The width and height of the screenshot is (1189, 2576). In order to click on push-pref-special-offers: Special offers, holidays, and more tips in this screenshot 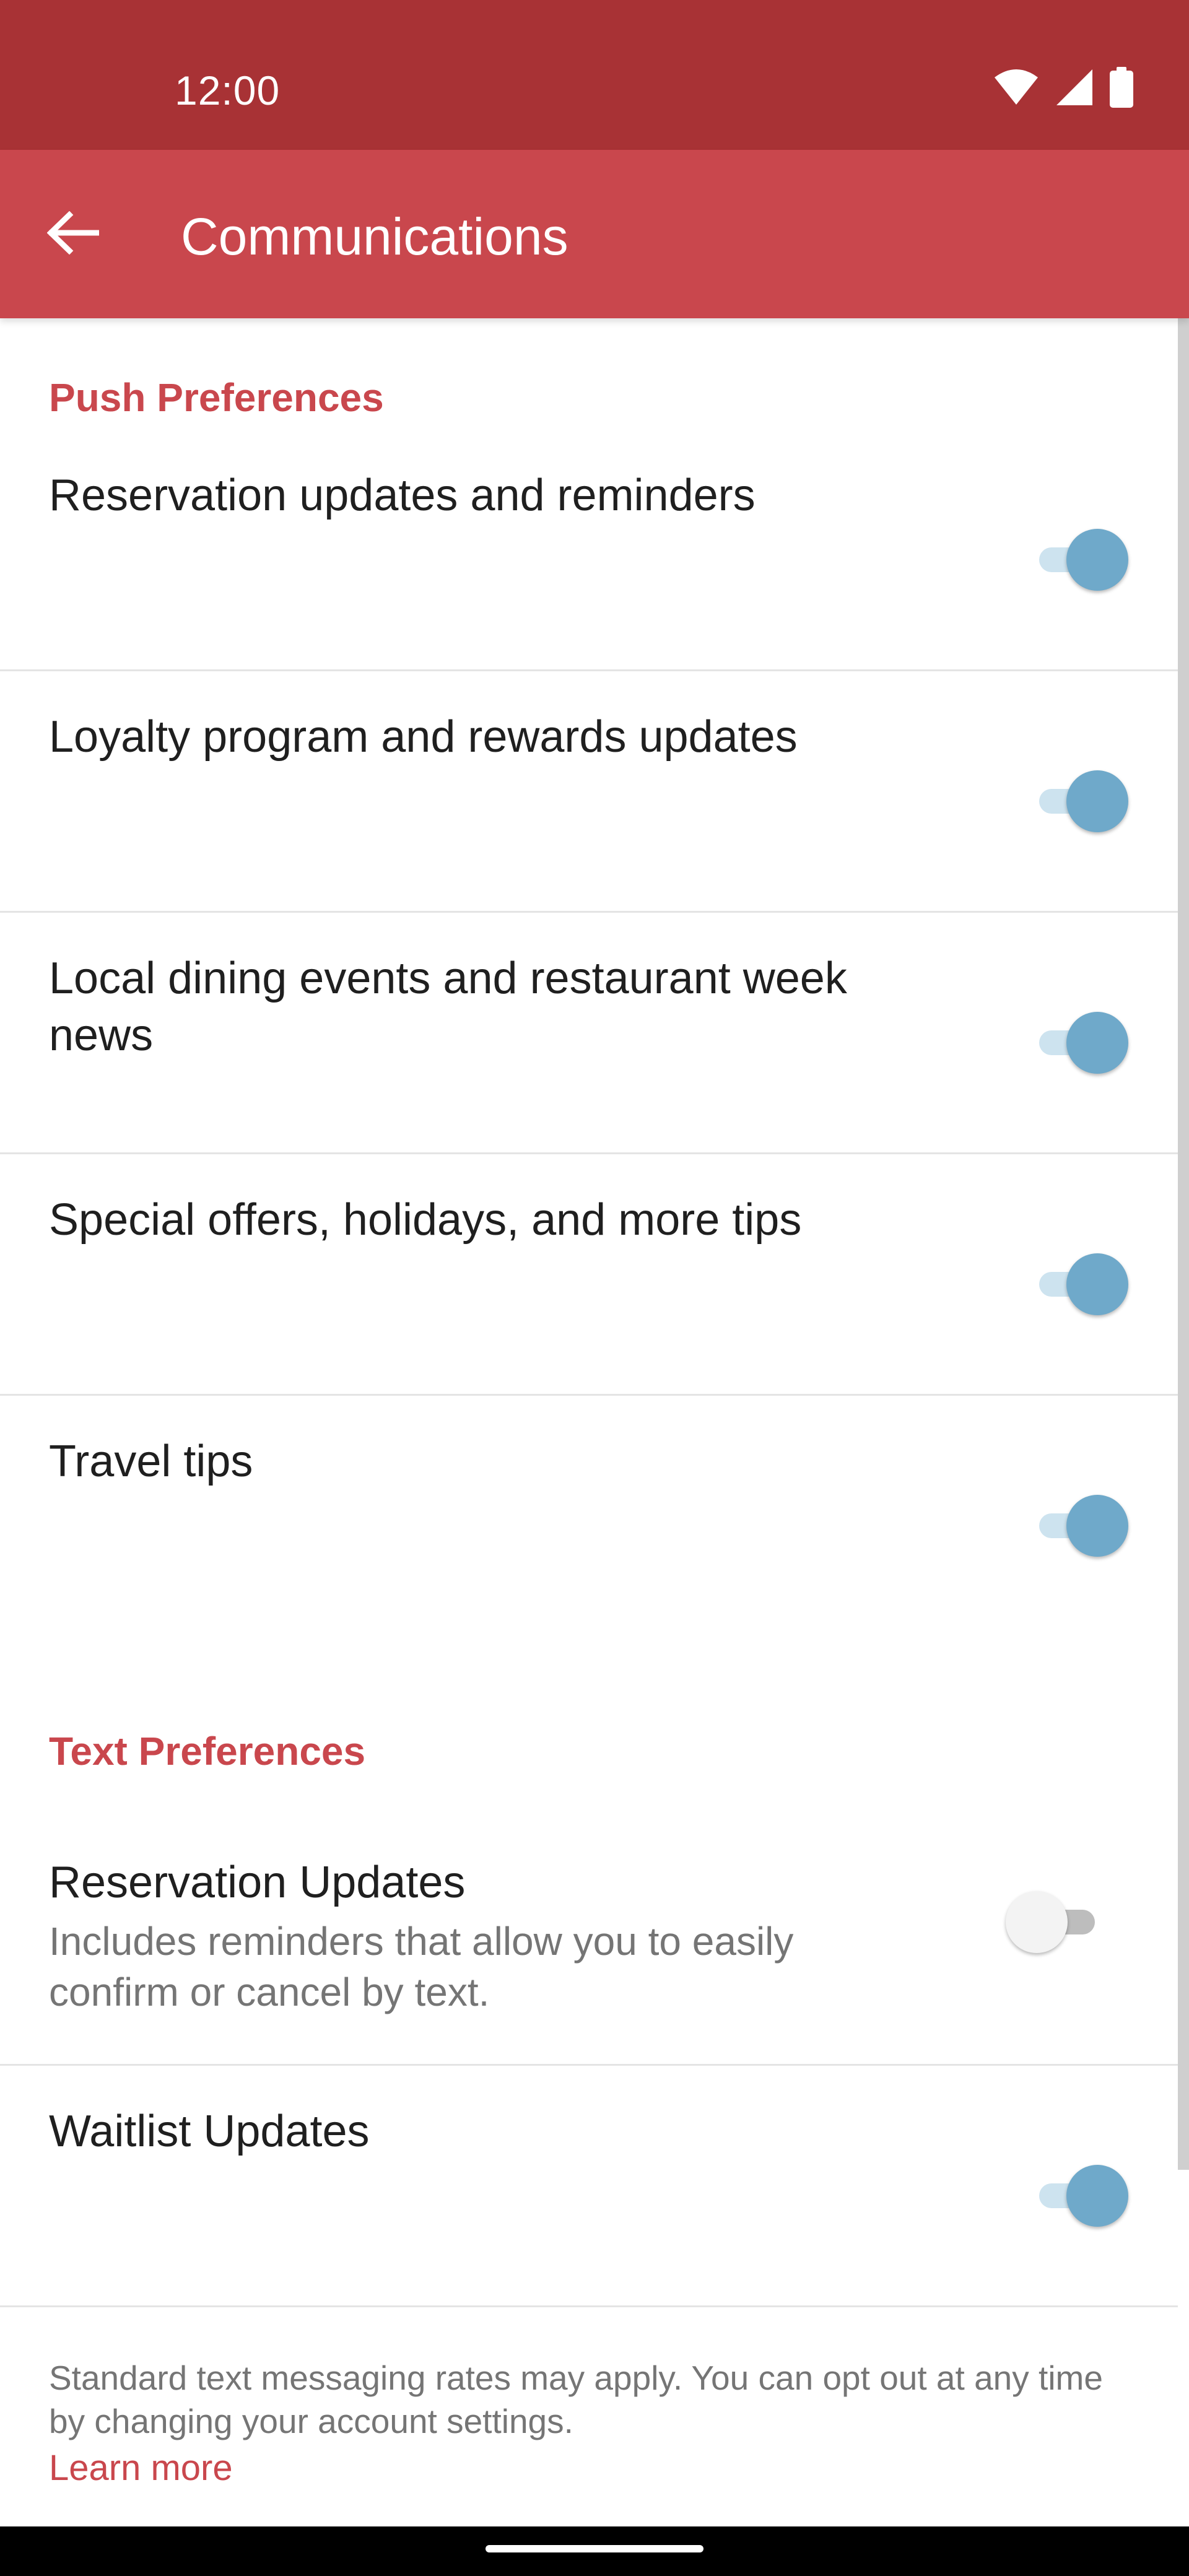, I will do `click(589, 1275)`.